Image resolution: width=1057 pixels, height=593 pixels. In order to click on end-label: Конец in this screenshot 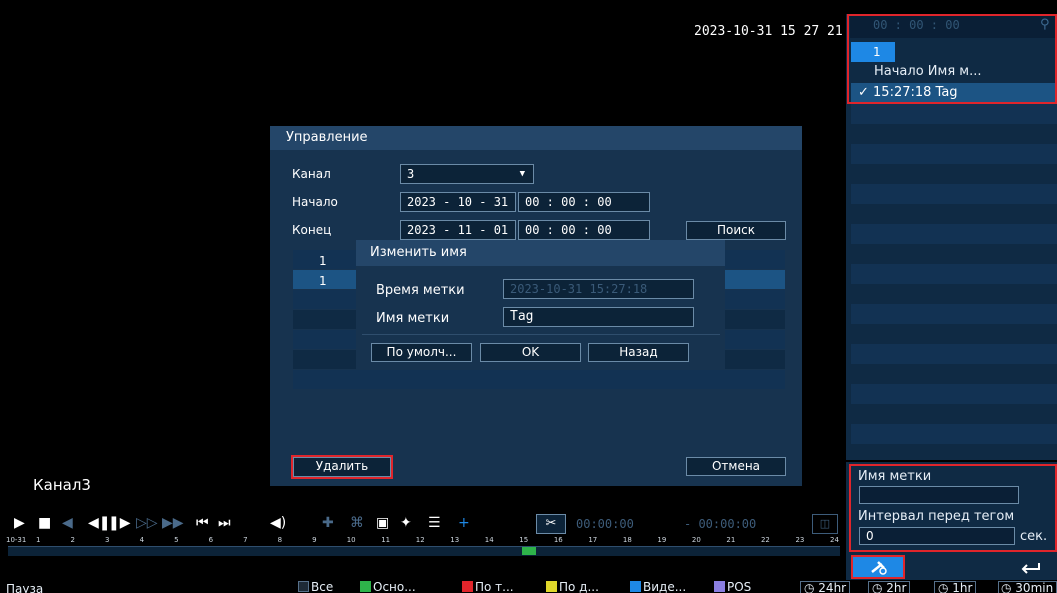, I will do `click(312, 230)`.